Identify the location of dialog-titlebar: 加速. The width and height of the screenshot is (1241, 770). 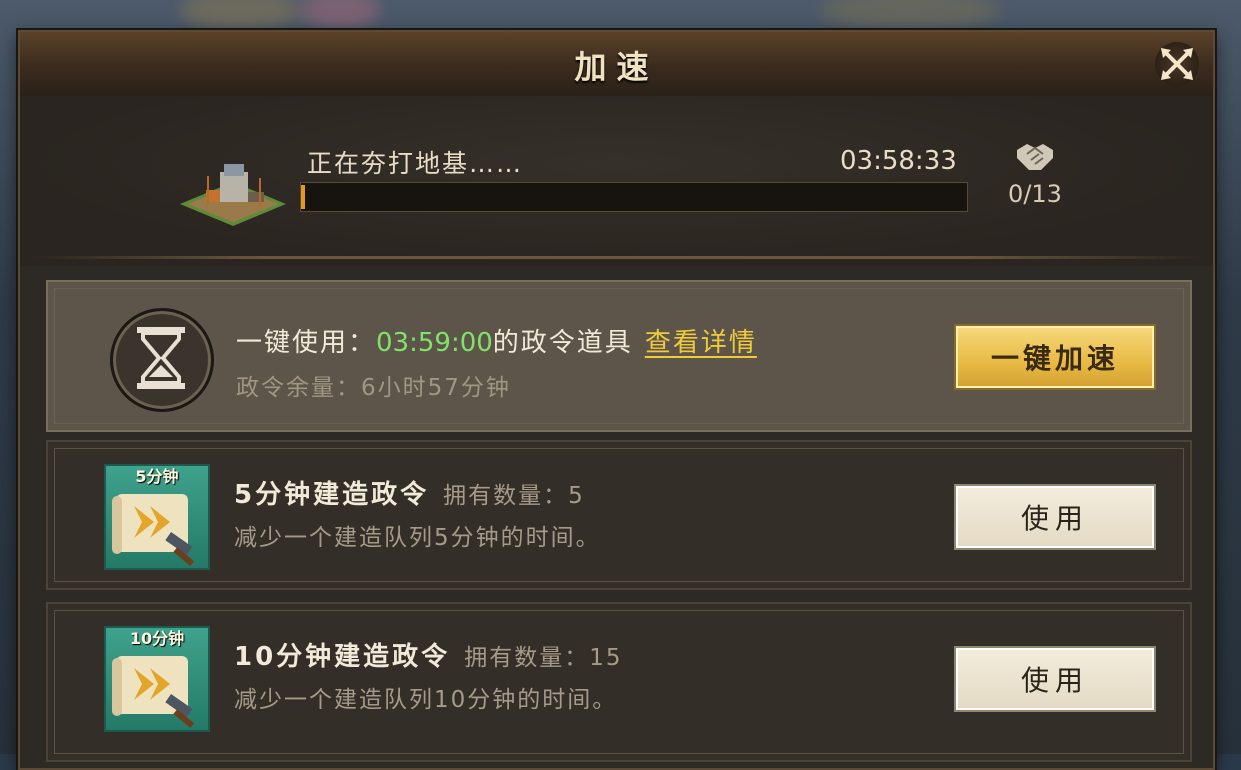
(616, 64).